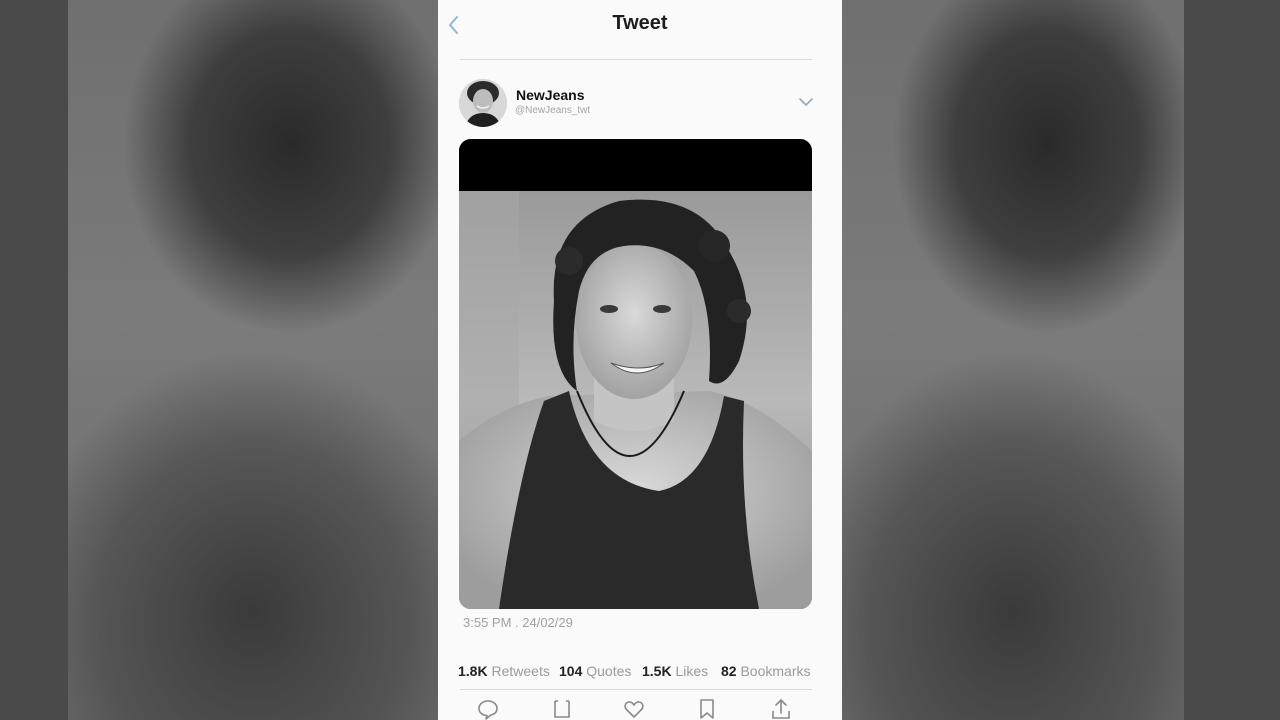 This screenshot has height=720, width=1280. I want to click on quotes-stat: 104 Quotes, so click(595, 671).